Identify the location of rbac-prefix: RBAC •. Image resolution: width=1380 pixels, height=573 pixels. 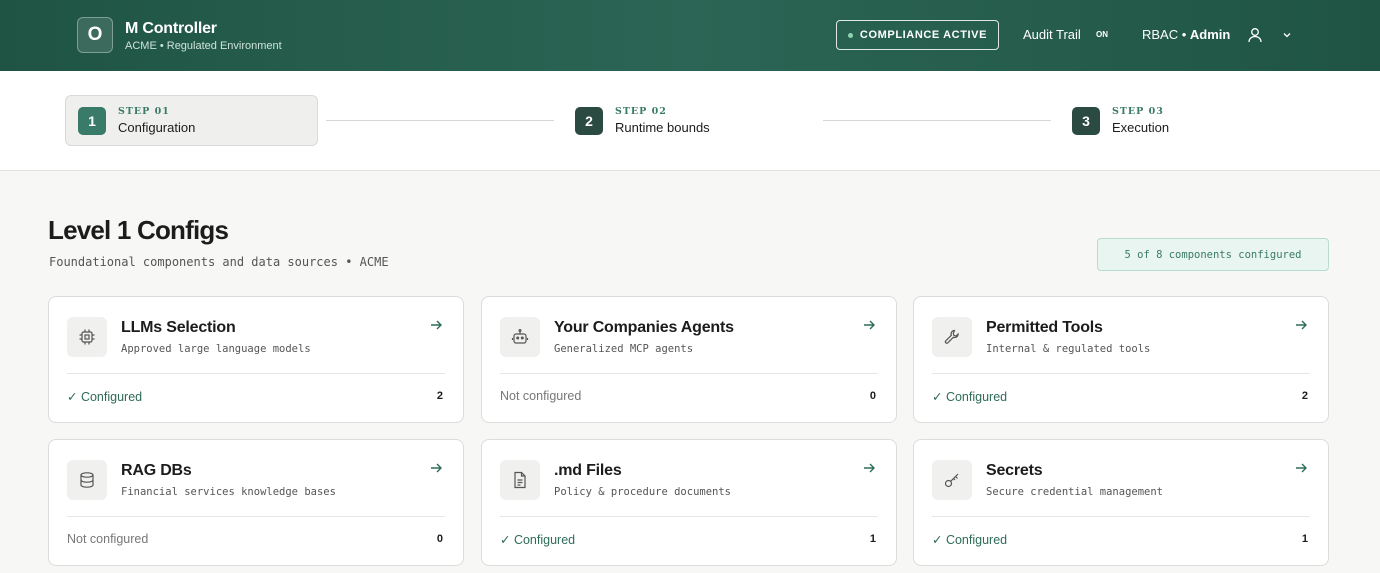
(1166, 34).